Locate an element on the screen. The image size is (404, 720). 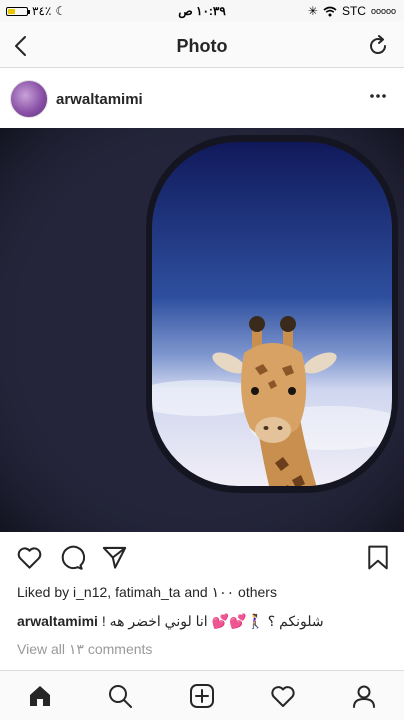
post-header: arwaltamimi is located at coordinates (202, 99).